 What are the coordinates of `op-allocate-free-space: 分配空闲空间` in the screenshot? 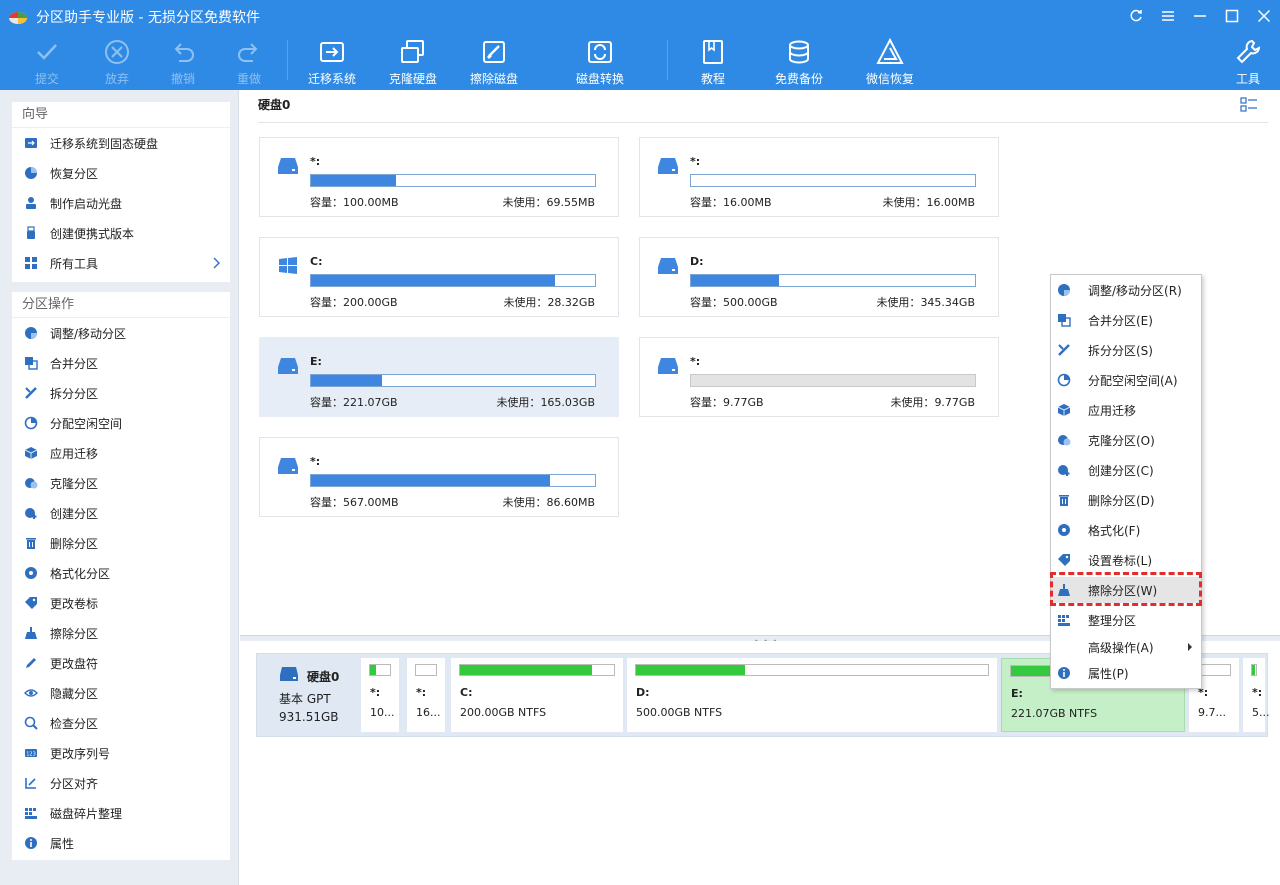 It's located at (121, 423).